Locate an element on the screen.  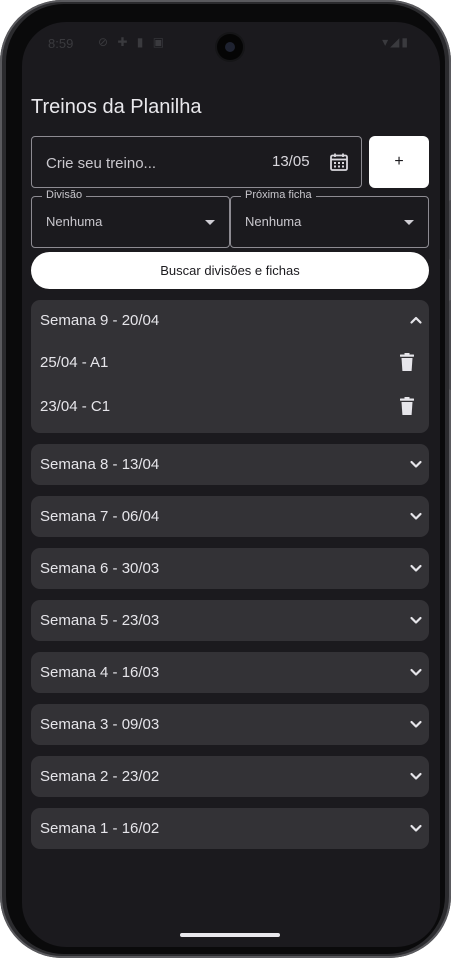
week-card: Semana 9 - 20/04 25/04 - A1 23/04 - C1 is located at coordinates (230, 366).